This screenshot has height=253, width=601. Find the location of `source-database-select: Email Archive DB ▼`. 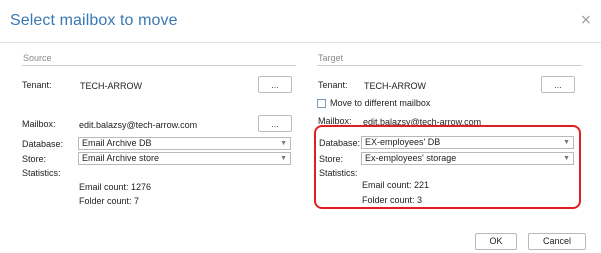

source-database-select: Email Archive DB ▼ is located at coordinates (184, 143).